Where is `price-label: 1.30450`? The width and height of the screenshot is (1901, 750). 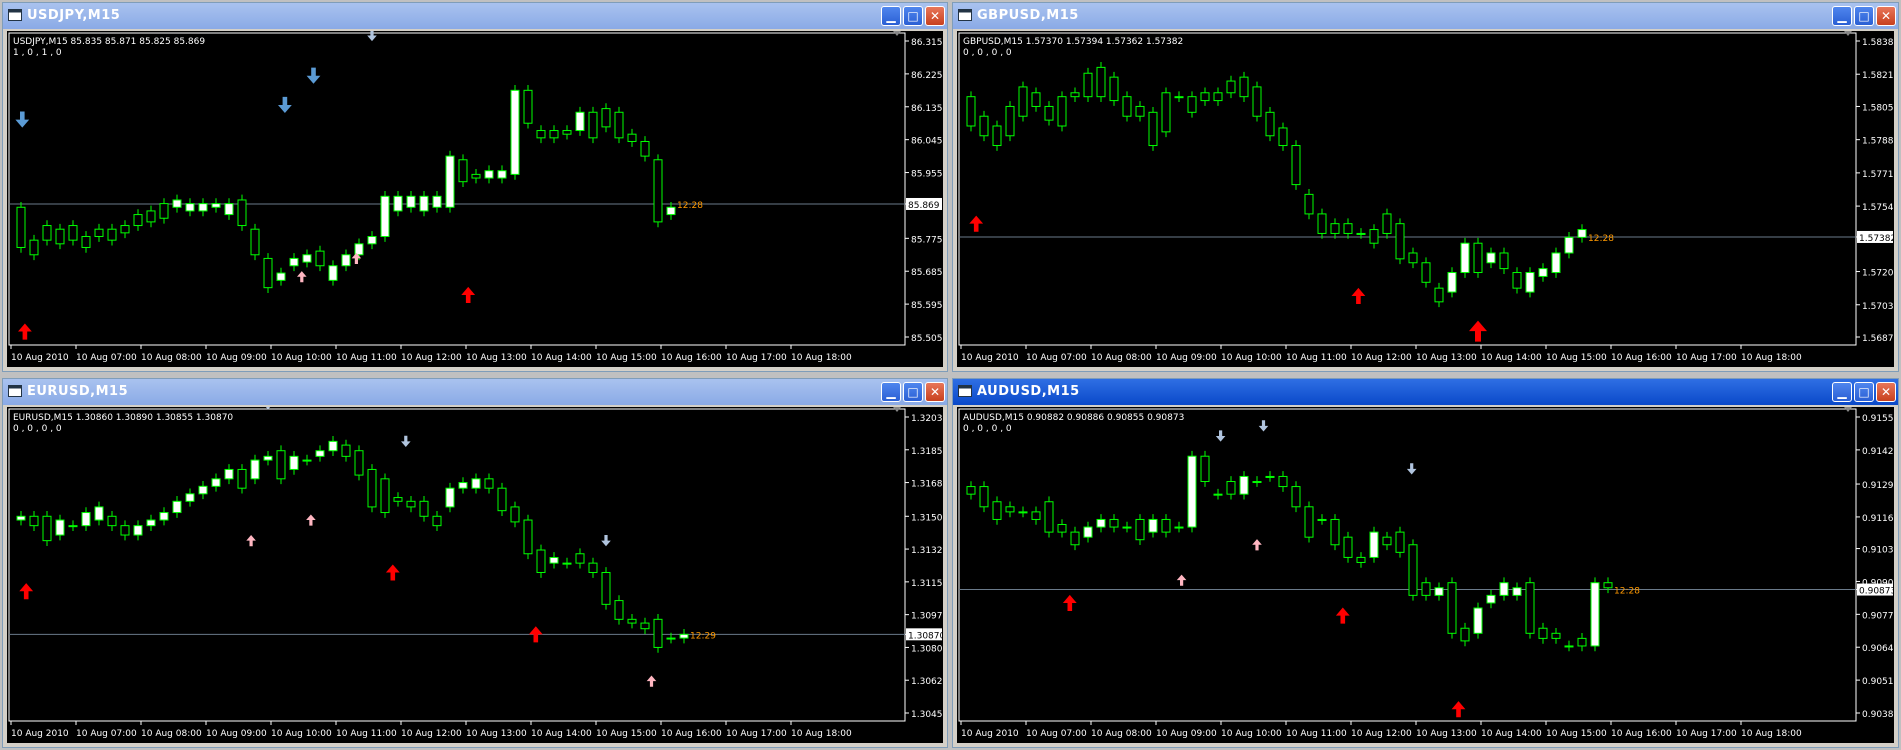 price-label: 1.30450 is located at coordinates (927, 715).